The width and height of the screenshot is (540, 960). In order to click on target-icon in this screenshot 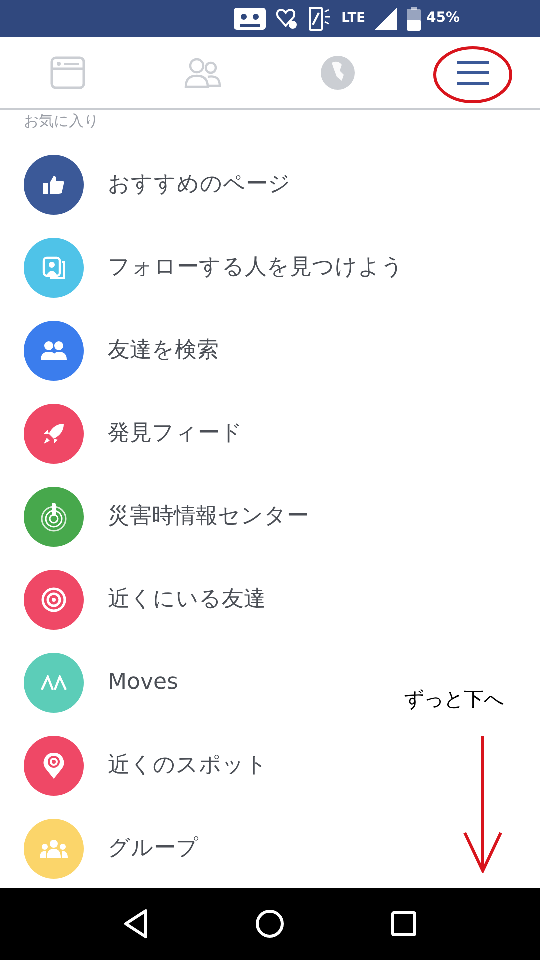, I will do `click(54, 599)`.